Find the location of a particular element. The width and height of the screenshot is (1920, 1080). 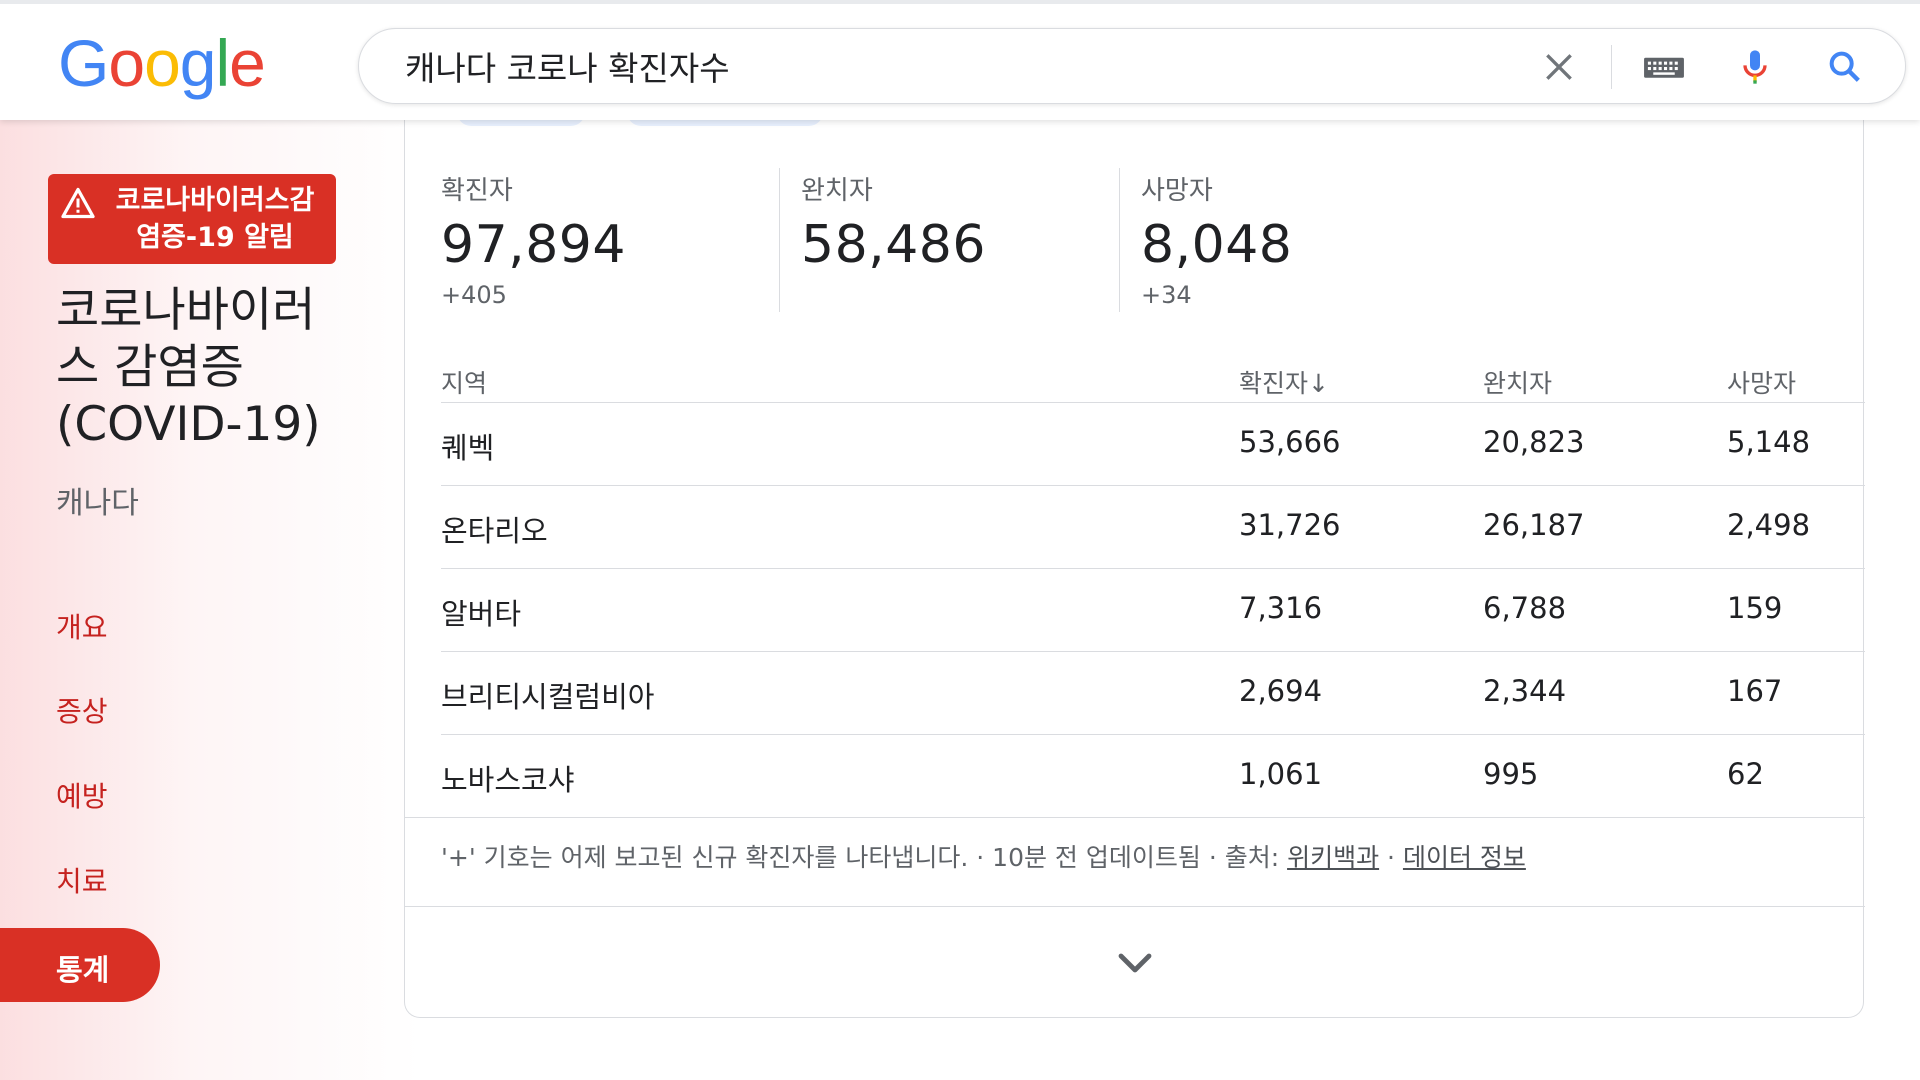

stat-recovered: 완치자 58,486 is located at coordinates (893, 225).